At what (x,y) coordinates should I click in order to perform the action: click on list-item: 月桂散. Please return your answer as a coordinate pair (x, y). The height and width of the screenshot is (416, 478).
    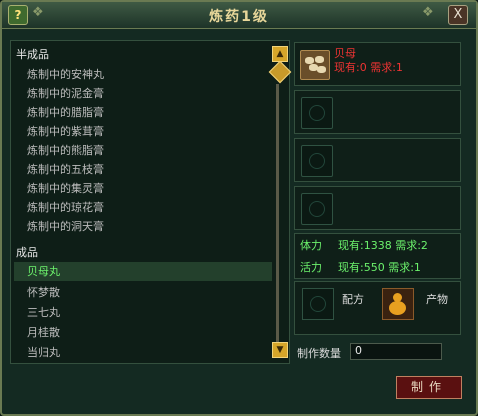
    Looking at the image, I should click on (158, 332).